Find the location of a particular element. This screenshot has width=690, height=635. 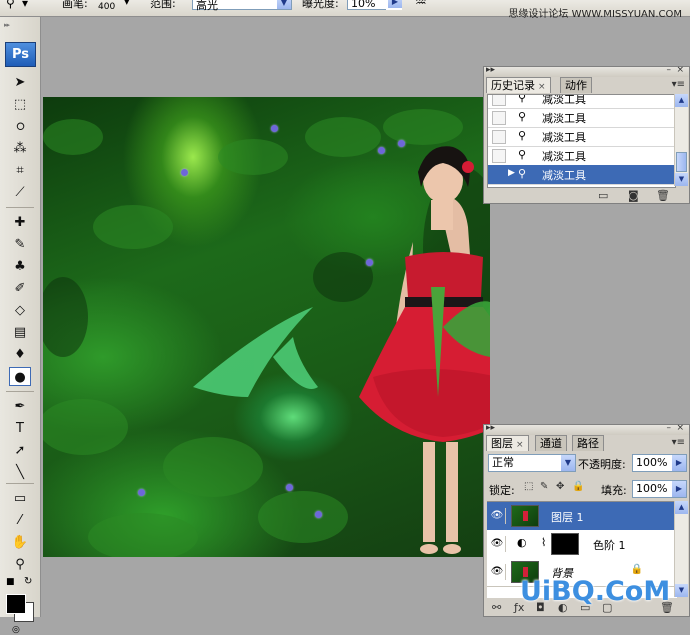

layers-panel-titlebar: ▸▸ – × is located at coordinates (586, 429).